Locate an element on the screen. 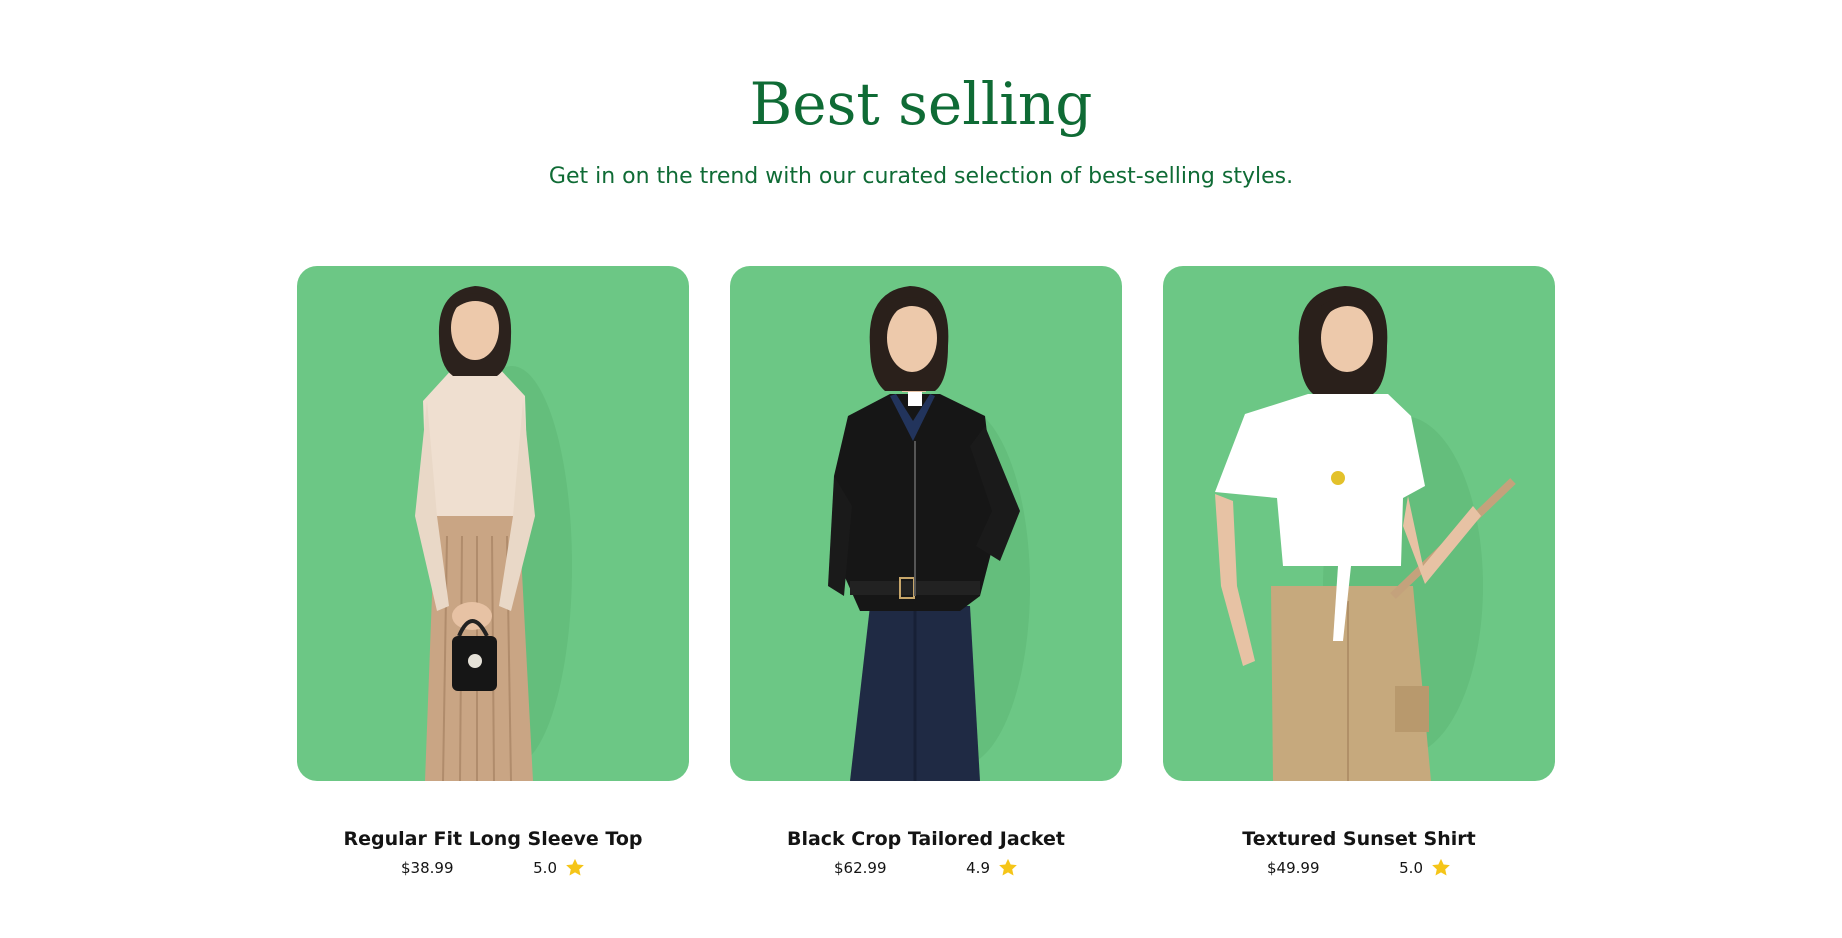 This screenshot has height=938, width=1842. rating-value: 4.9 is located at coordinates (978, 867).